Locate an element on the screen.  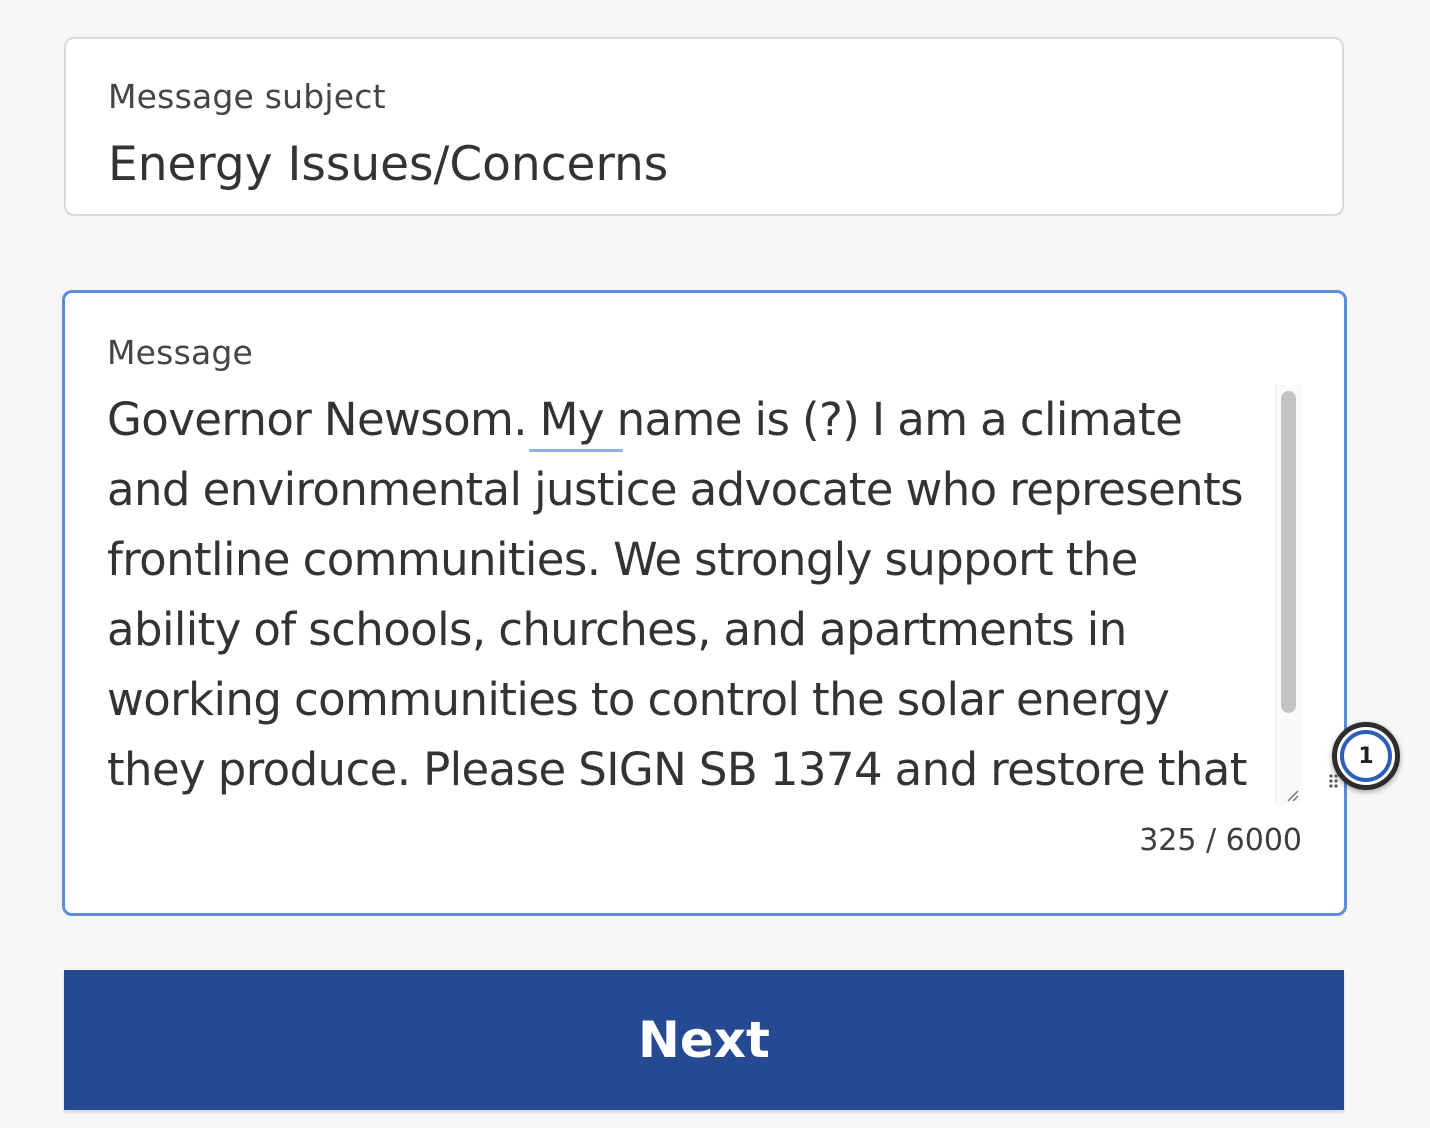
message-label: Message is located at coordinates (180, 352).